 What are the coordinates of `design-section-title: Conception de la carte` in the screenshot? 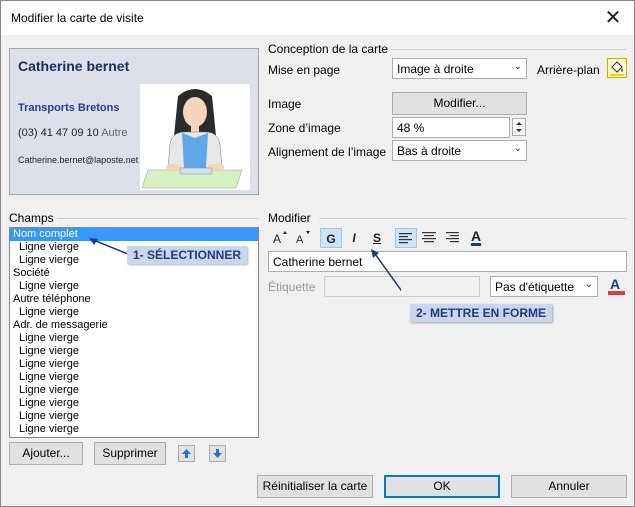 It's located at (328, 49).